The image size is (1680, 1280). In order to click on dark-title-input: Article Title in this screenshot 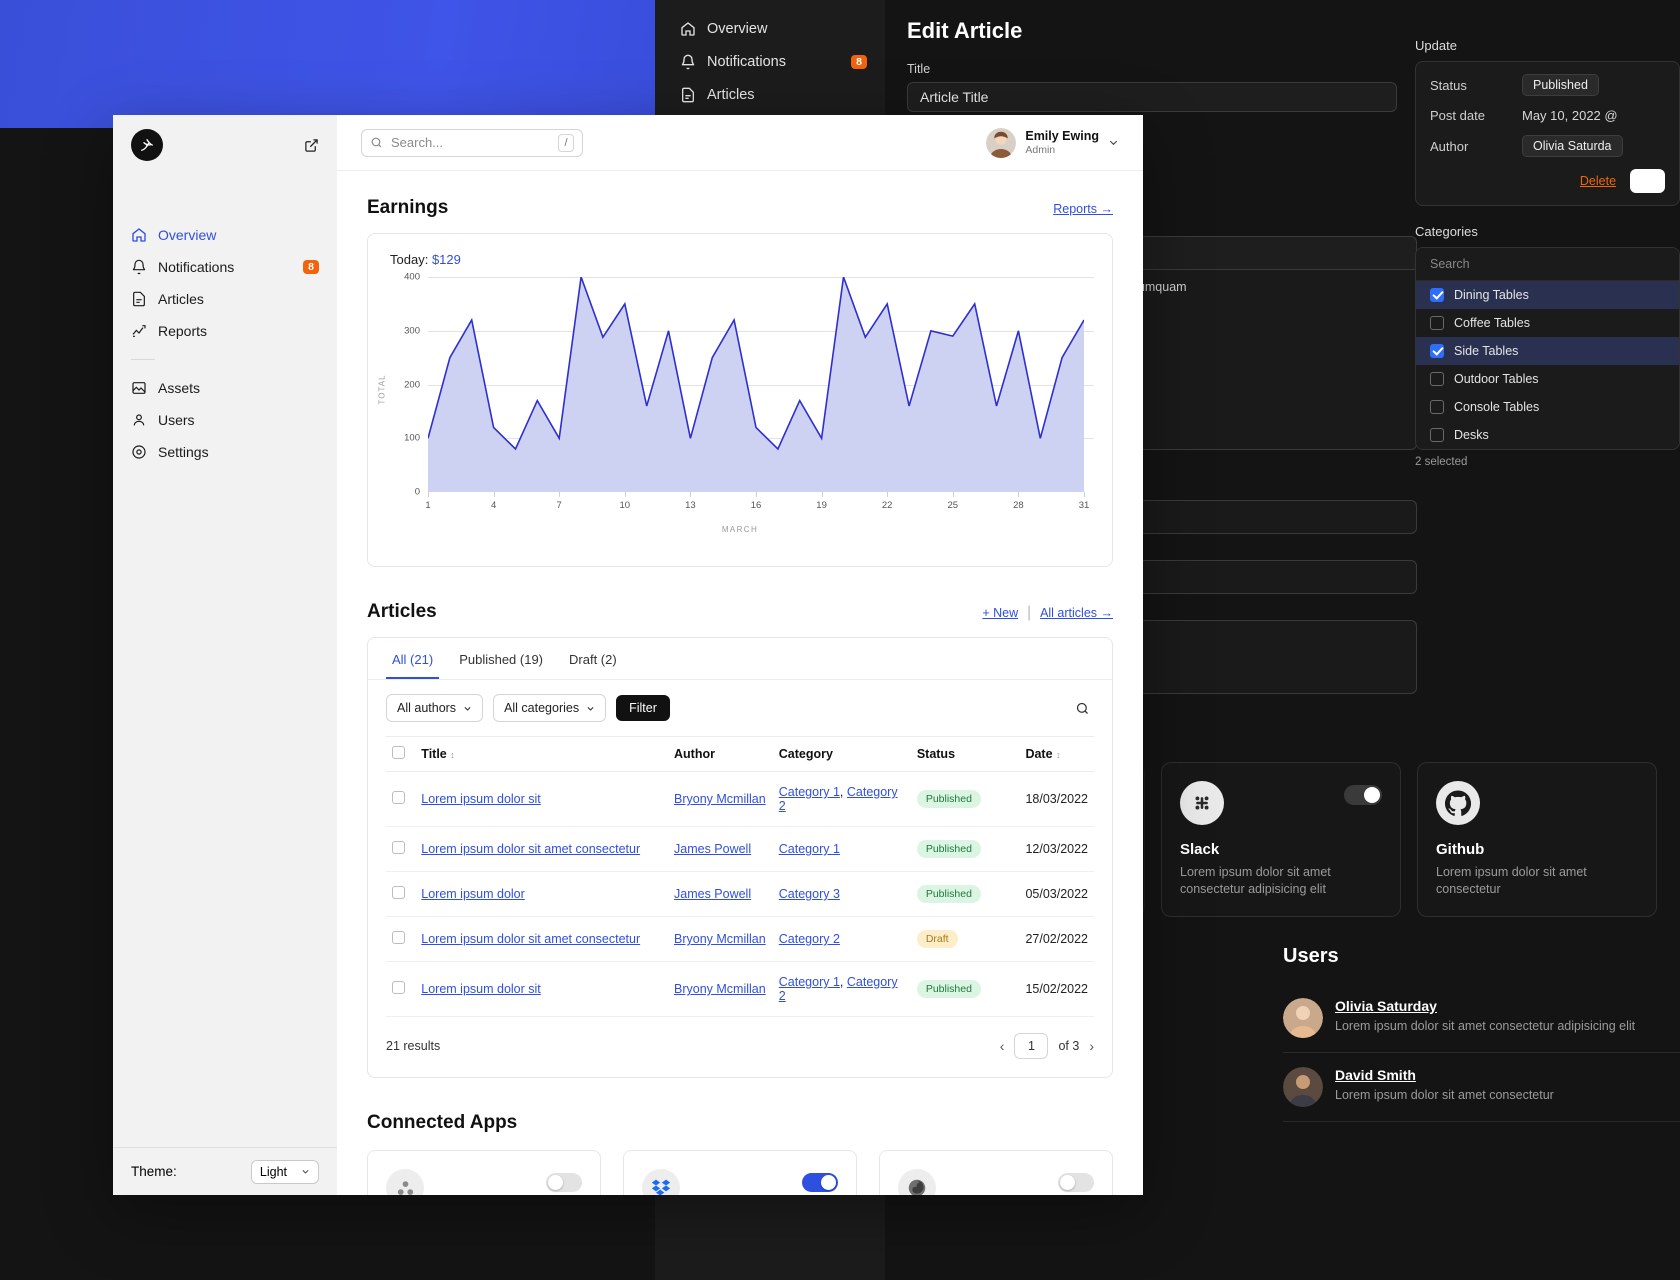, I will do `click(1152, 97)`.